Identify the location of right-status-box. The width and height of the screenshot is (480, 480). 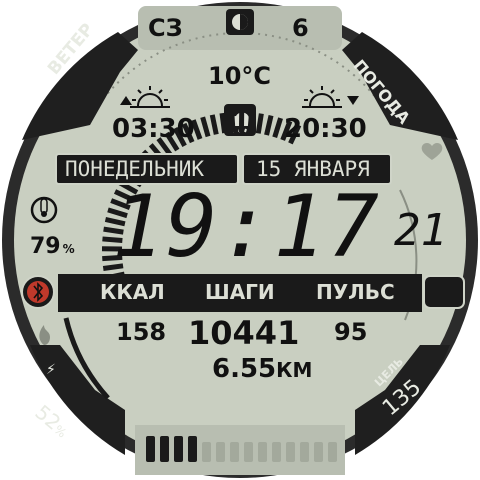
(444, 292).